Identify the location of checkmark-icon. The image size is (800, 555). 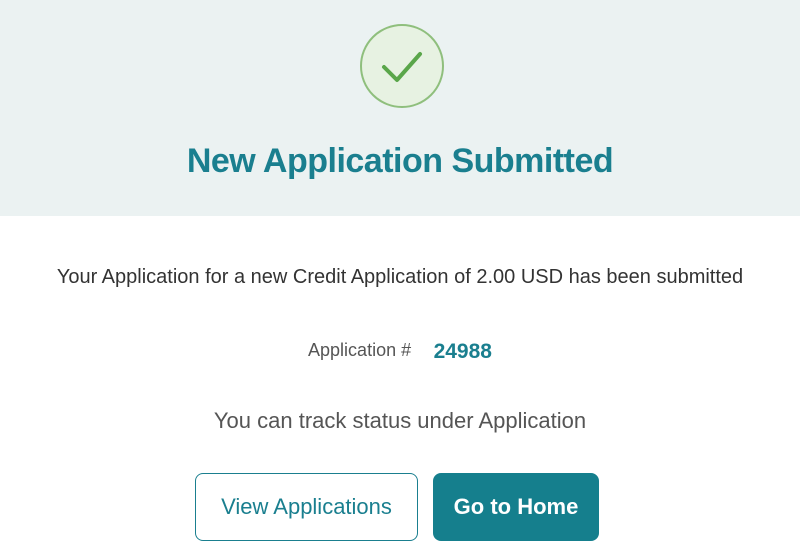
(402, 67).